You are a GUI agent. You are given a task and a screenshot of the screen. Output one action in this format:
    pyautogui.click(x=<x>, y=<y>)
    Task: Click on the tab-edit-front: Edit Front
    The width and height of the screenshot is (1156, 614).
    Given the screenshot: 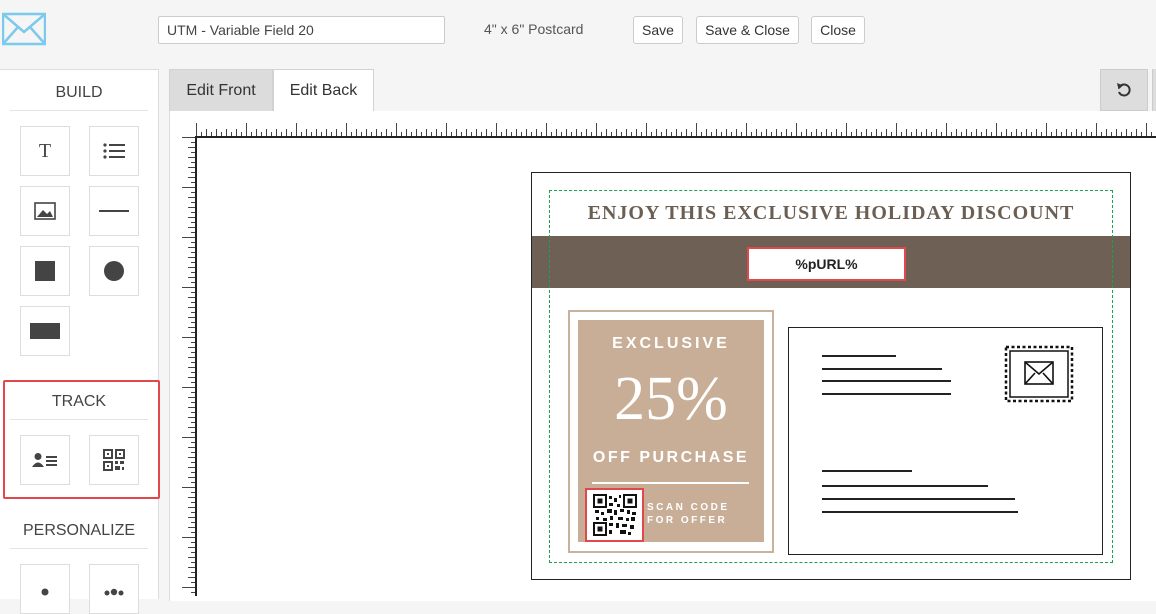 What is the action you would take?
    pyautogui.click(x=221, y=90)
    